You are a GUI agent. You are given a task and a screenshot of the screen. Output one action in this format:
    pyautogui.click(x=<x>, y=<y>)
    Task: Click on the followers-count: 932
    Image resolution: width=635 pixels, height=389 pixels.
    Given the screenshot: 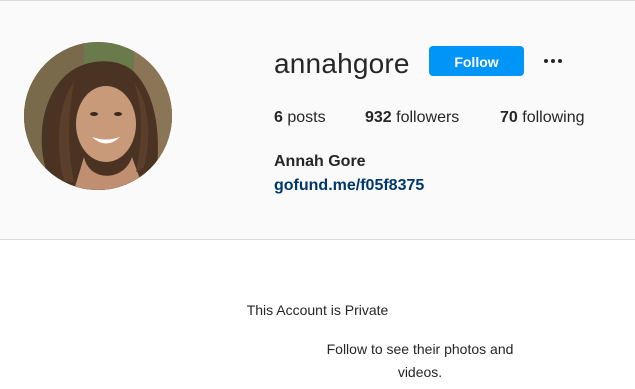 What is the action you would take?
    pyautogui.click(x=378, y=117)
    